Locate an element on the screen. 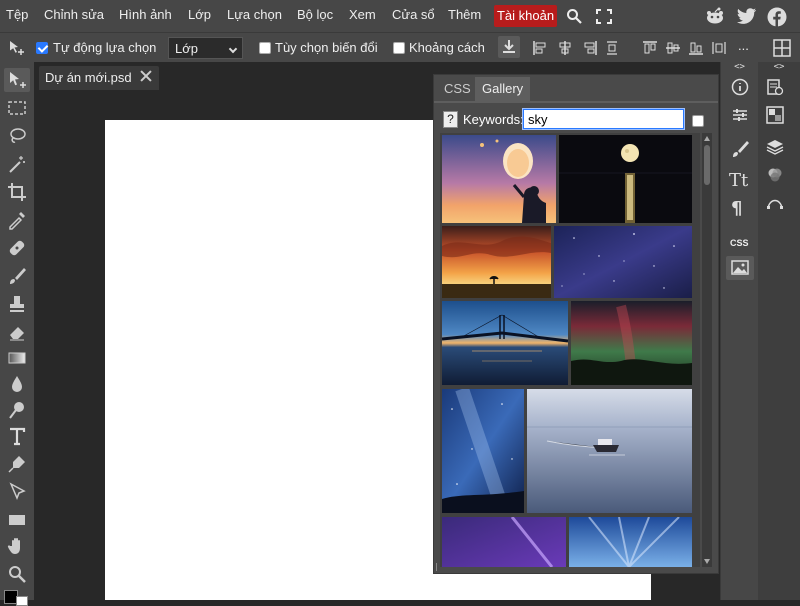 This screenshot has width=800, height=606. character-icon: Tt is located at coordinates (738, 180).